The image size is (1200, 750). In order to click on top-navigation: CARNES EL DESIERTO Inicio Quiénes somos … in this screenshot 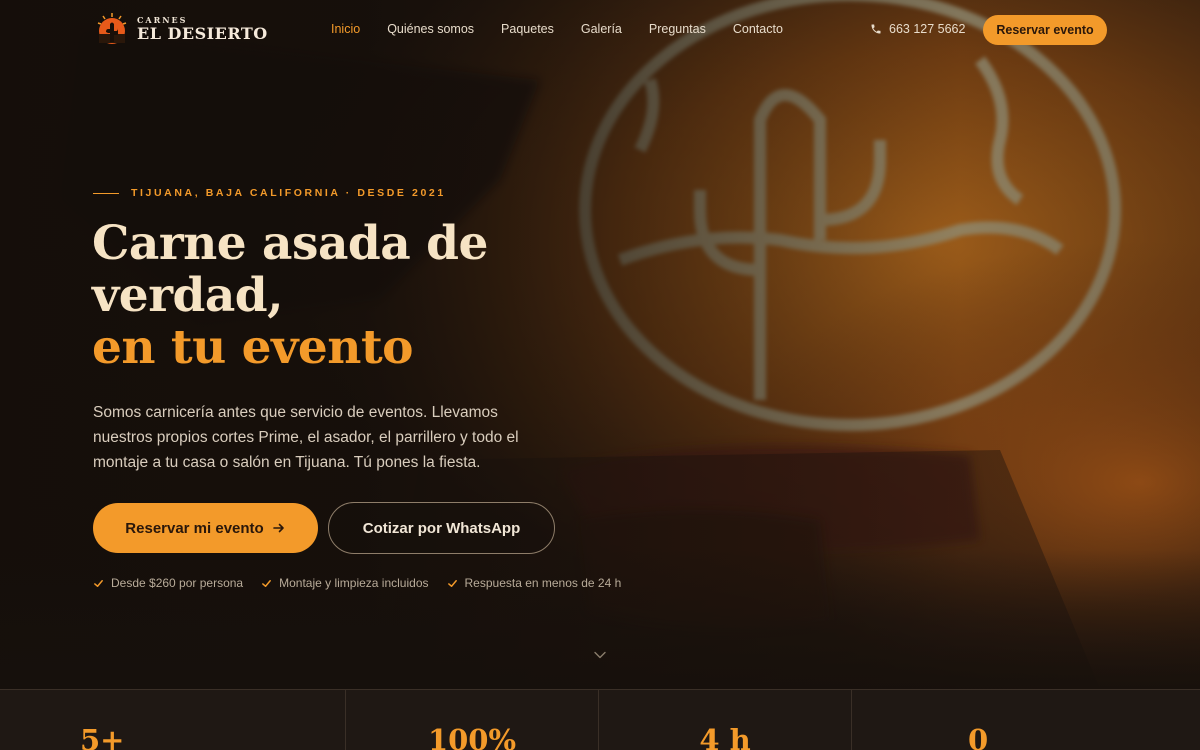, I will do `click(600, 30)`.